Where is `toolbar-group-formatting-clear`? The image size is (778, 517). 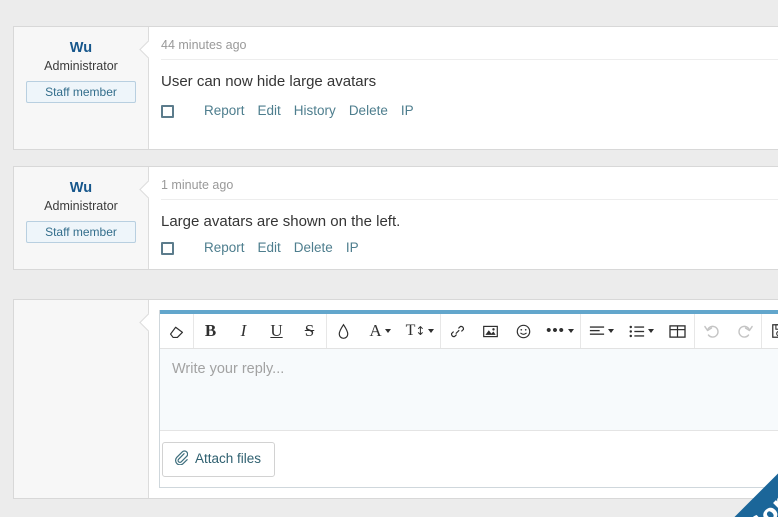
toolbar-group-formatting-clear is located at coordinates (177, 331).